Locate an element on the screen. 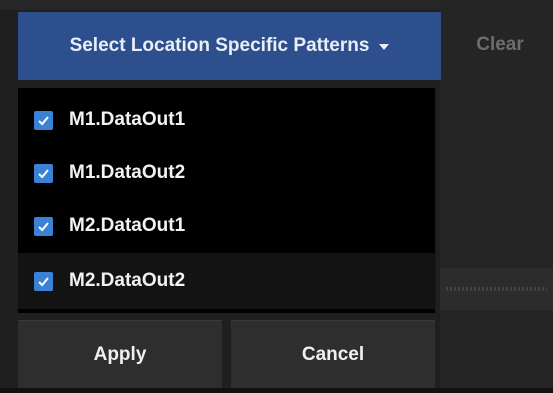 The height and width of the screenshot is (393, 553). background-bottom-edge is located at coordinates (276, 390).